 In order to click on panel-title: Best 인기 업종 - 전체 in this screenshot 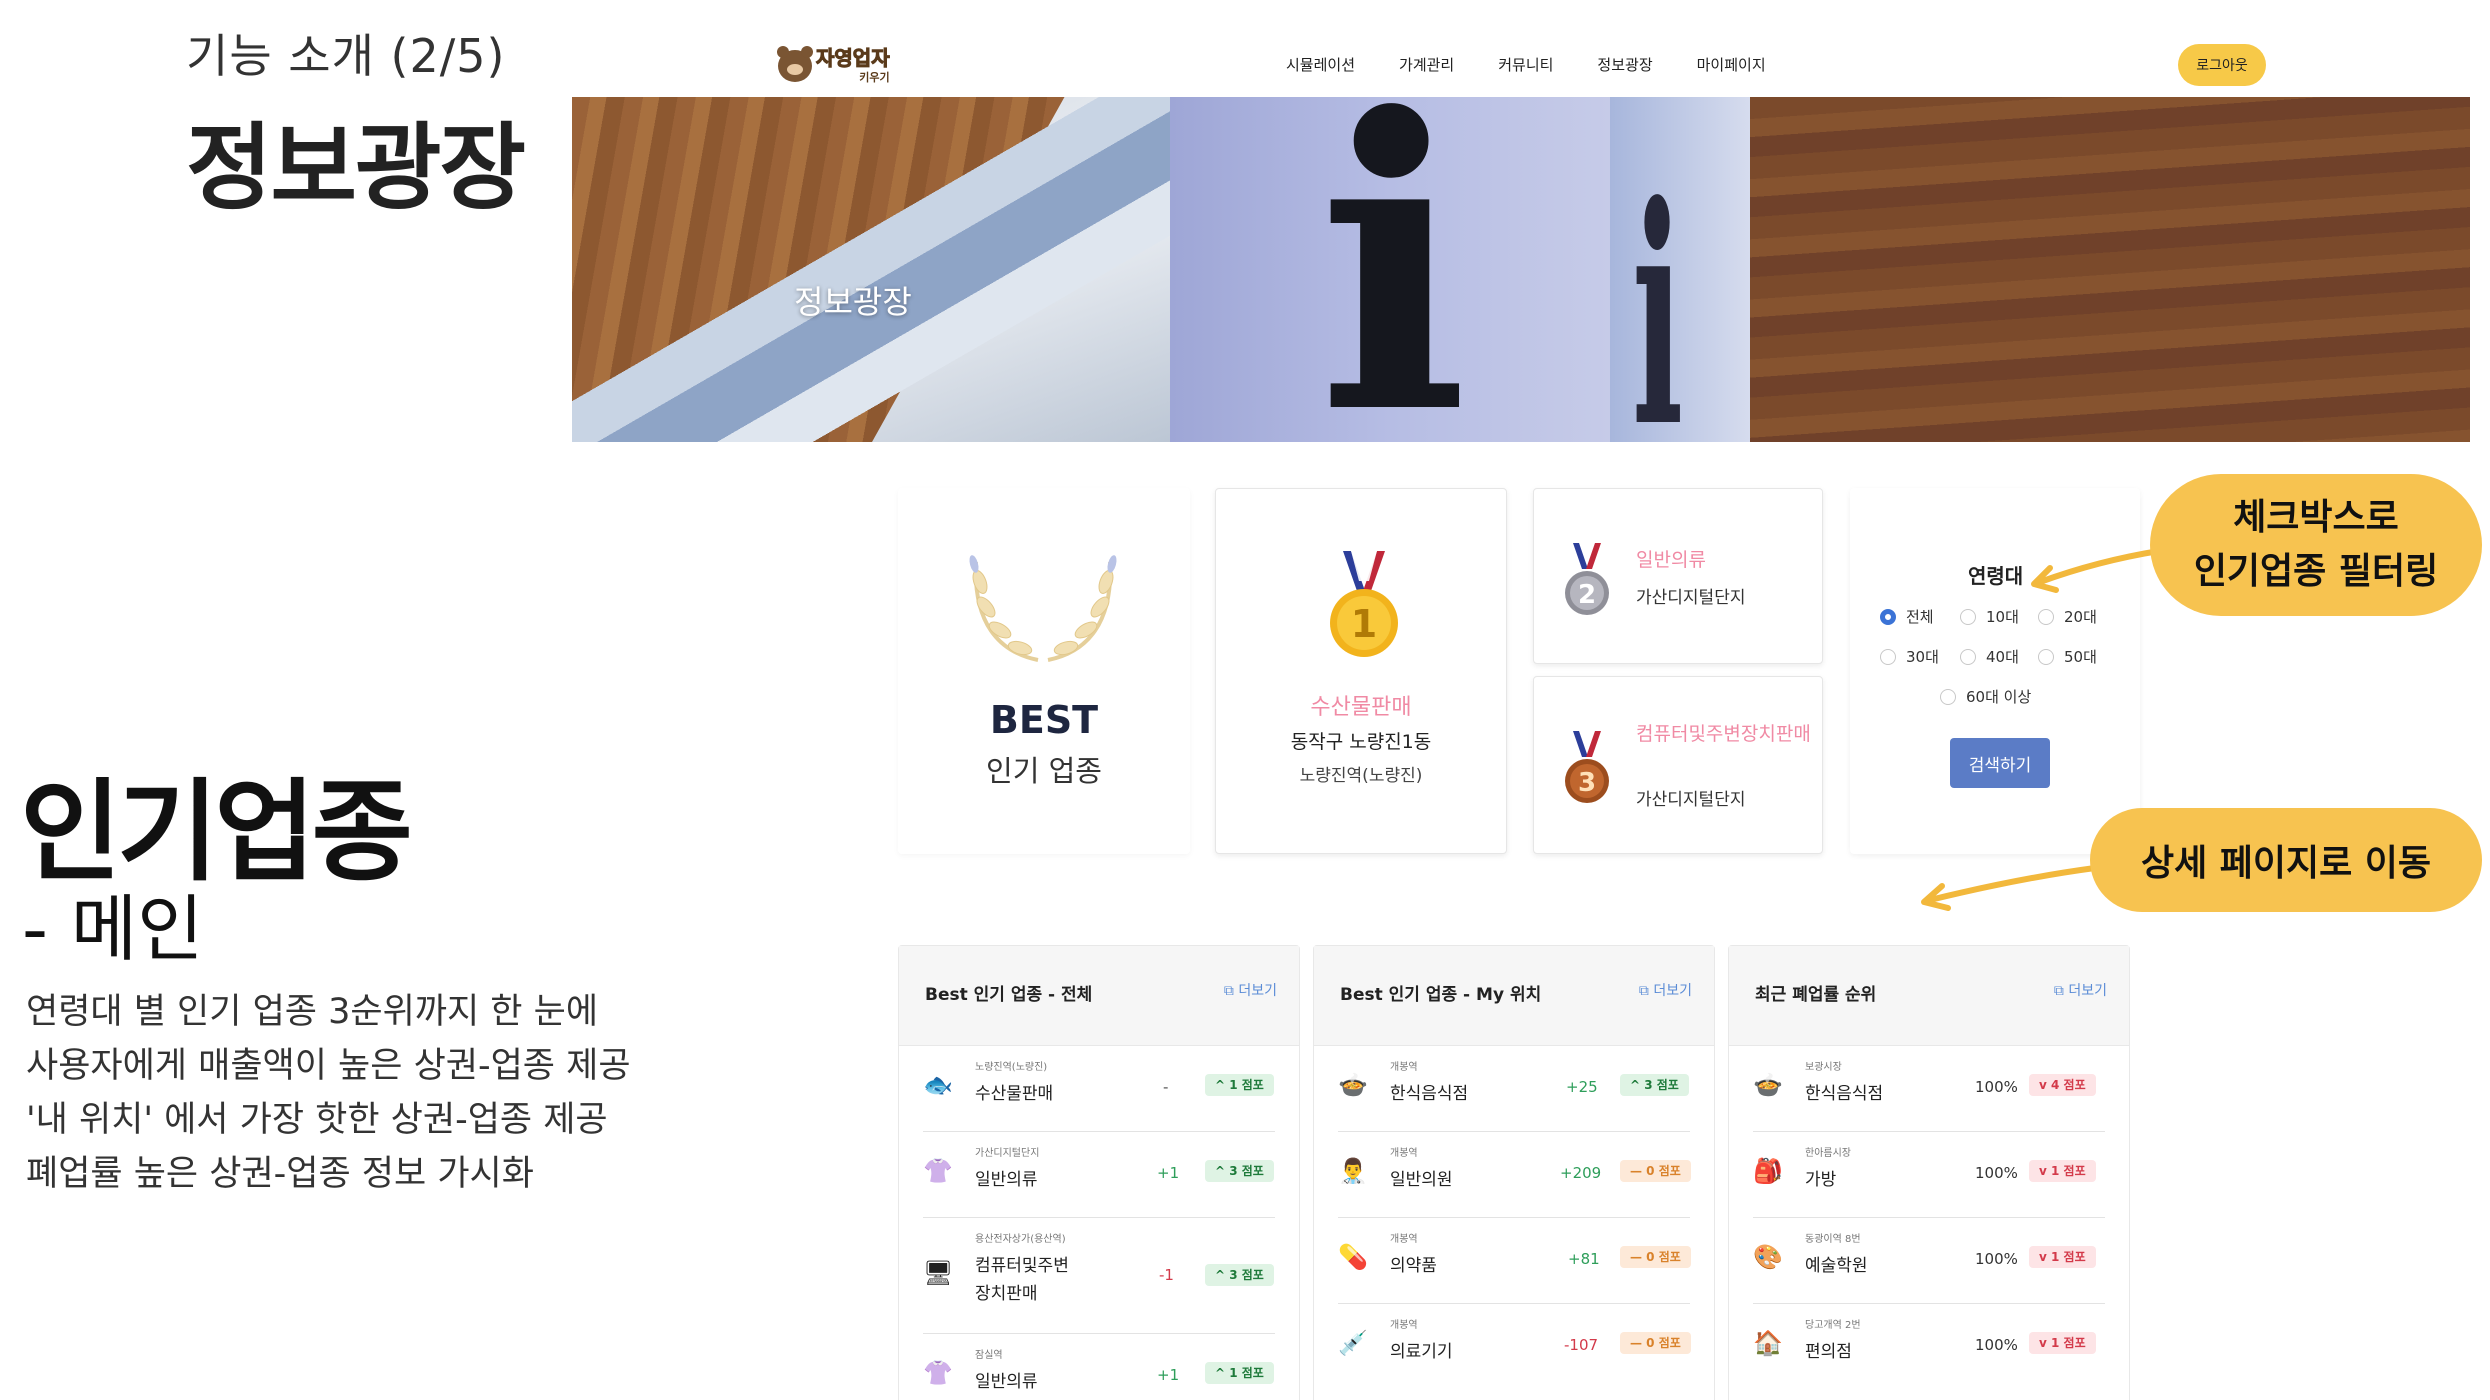, I will do `click(1009, 995)`.